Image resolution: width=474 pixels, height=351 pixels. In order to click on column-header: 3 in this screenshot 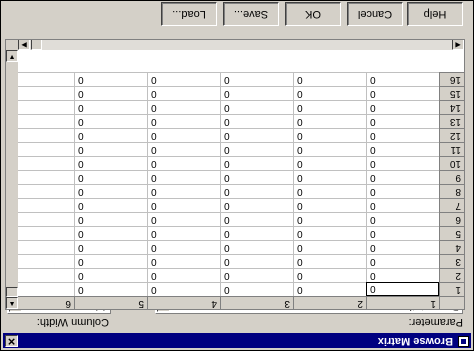, I will do `click(256, 302)`.